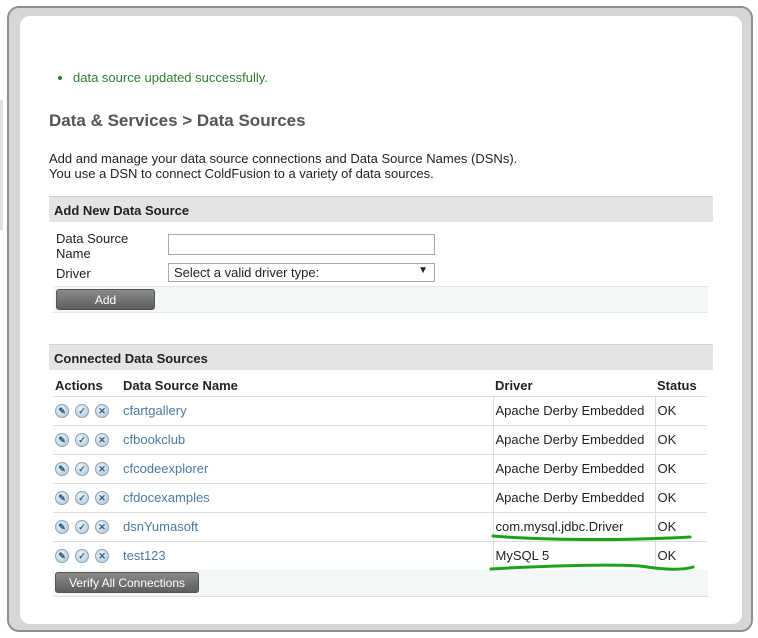  I want to click on success-message-list: data source updated successfully., so click(160, 77).